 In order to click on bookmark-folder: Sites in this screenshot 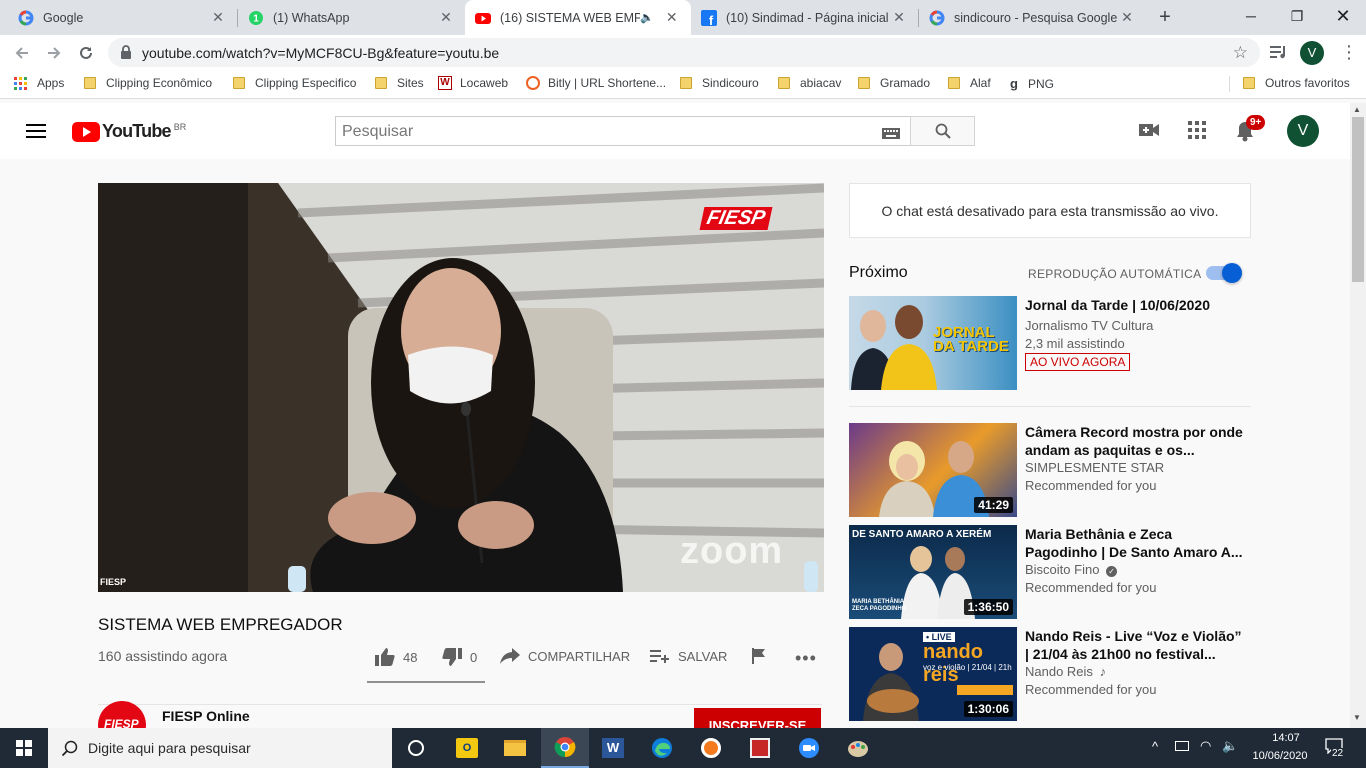, I will do `click(399, 83)`.